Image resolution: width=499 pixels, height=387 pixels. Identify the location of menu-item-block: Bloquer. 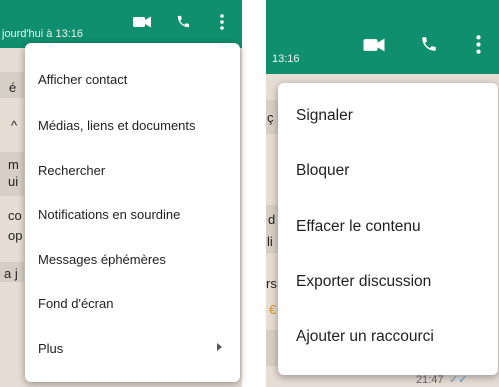
(388, 171).